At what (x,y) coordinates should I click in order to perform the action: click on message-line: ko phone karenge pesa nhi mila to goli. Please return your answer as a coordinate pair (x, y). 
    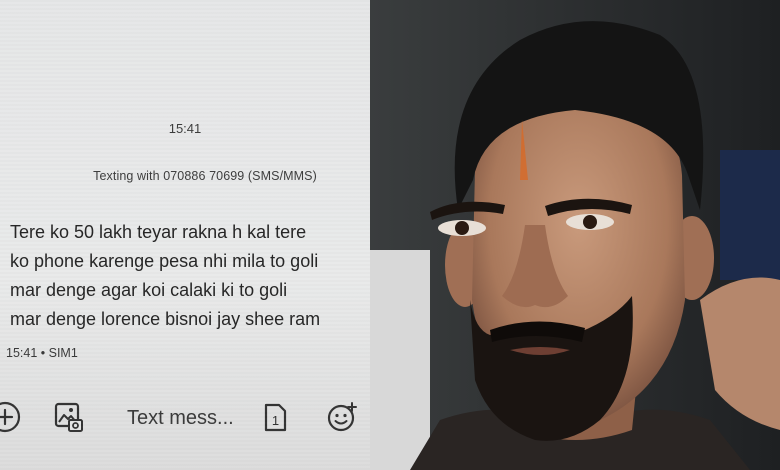
    Looking at the image, I should click on (164, 261).